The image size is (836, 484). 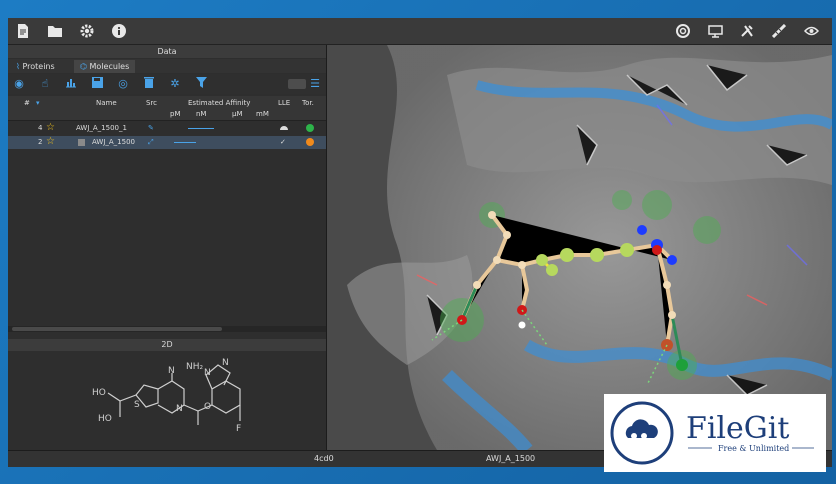 What do you see at coordinates (167, 128) in the screenshot?
I see `table-row: 4 ☆ AWJ_A_1500_1 ✎` at bounding box center [167, 128].